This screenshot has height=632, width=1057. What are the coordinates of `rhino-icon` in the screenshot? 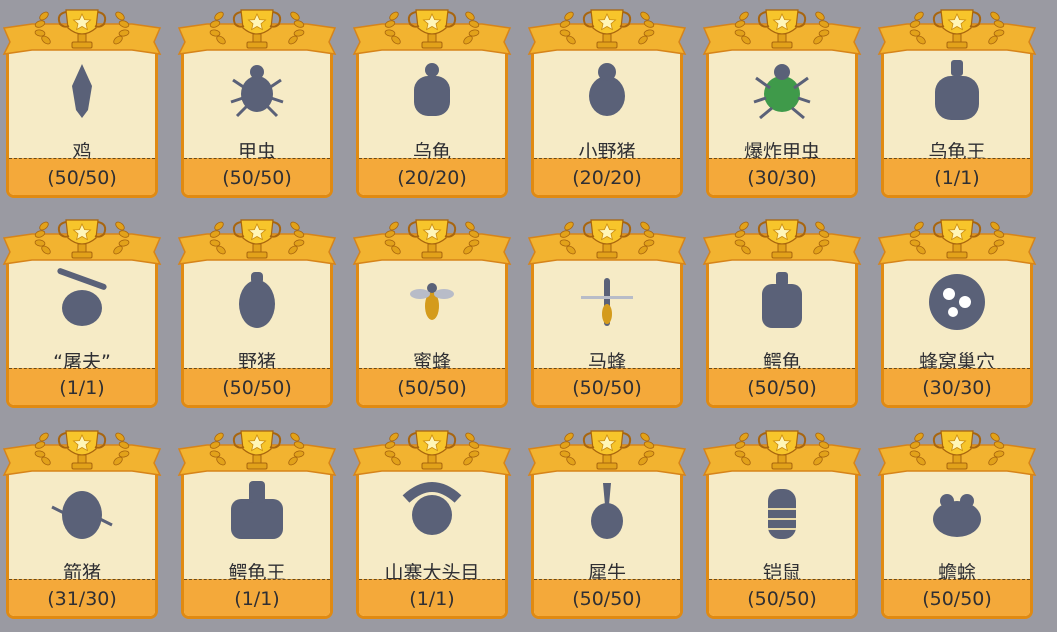 It's located at (607, 511).